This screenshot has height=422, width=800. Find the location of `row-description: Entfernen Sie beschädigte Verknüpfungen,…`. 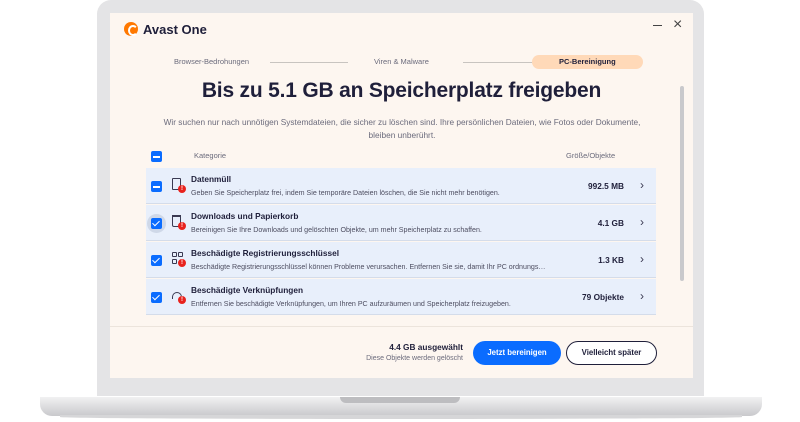

row-description: Entfernen Sie beschädigte Verknüpfungen,… is located at coordinates (351, 304).